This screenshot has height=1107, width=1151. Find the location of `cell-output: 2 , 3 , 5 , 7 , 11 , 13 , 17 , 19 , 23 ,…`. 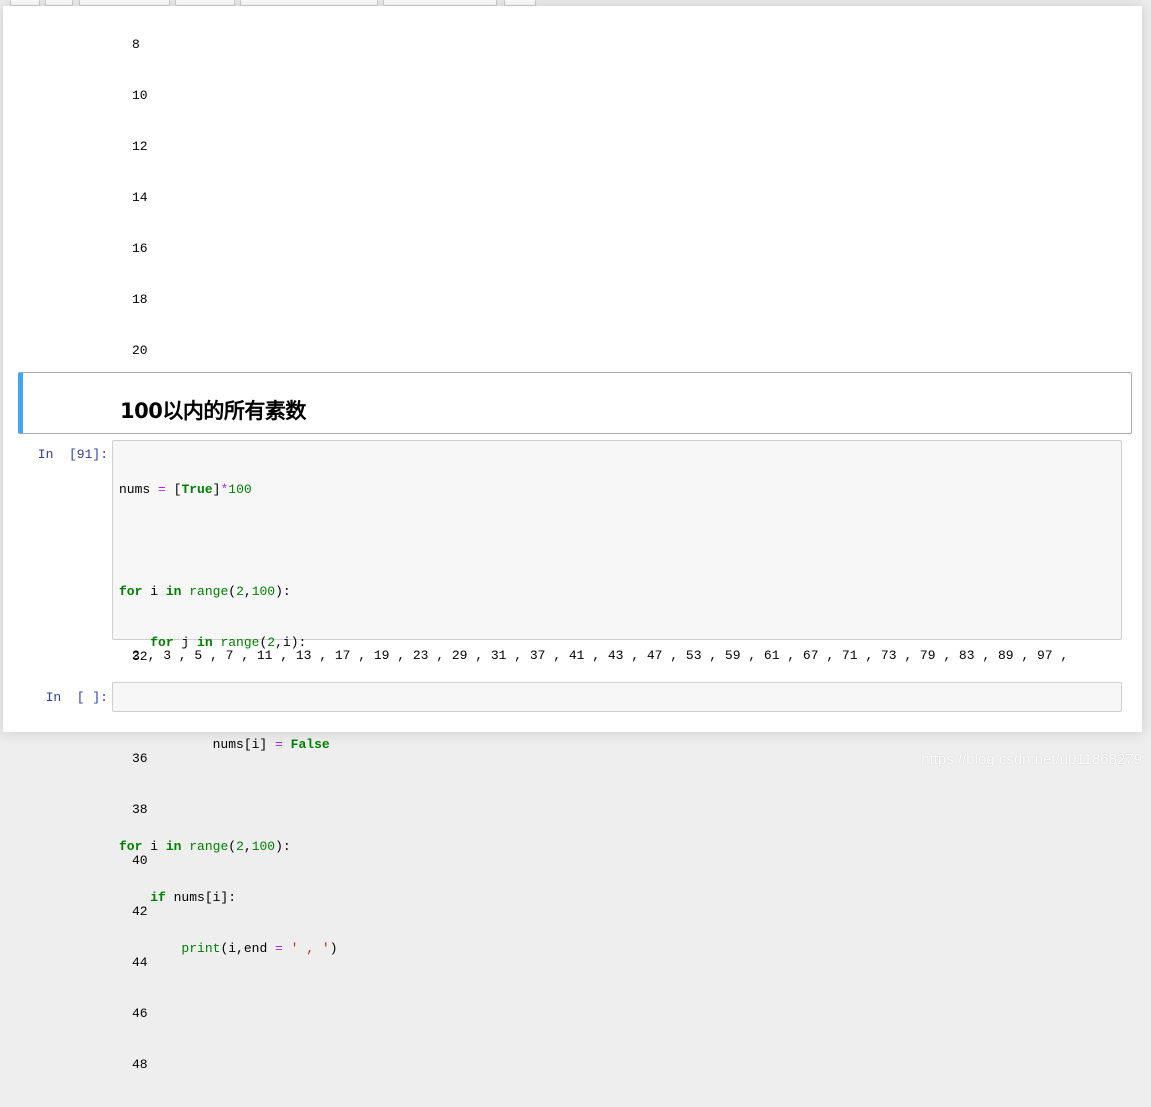

cell-output: 2 , 3 , 5 , 7 , 11 , 13 , 17 , 19 , 23 ,… is located at coordinates (600, 655).